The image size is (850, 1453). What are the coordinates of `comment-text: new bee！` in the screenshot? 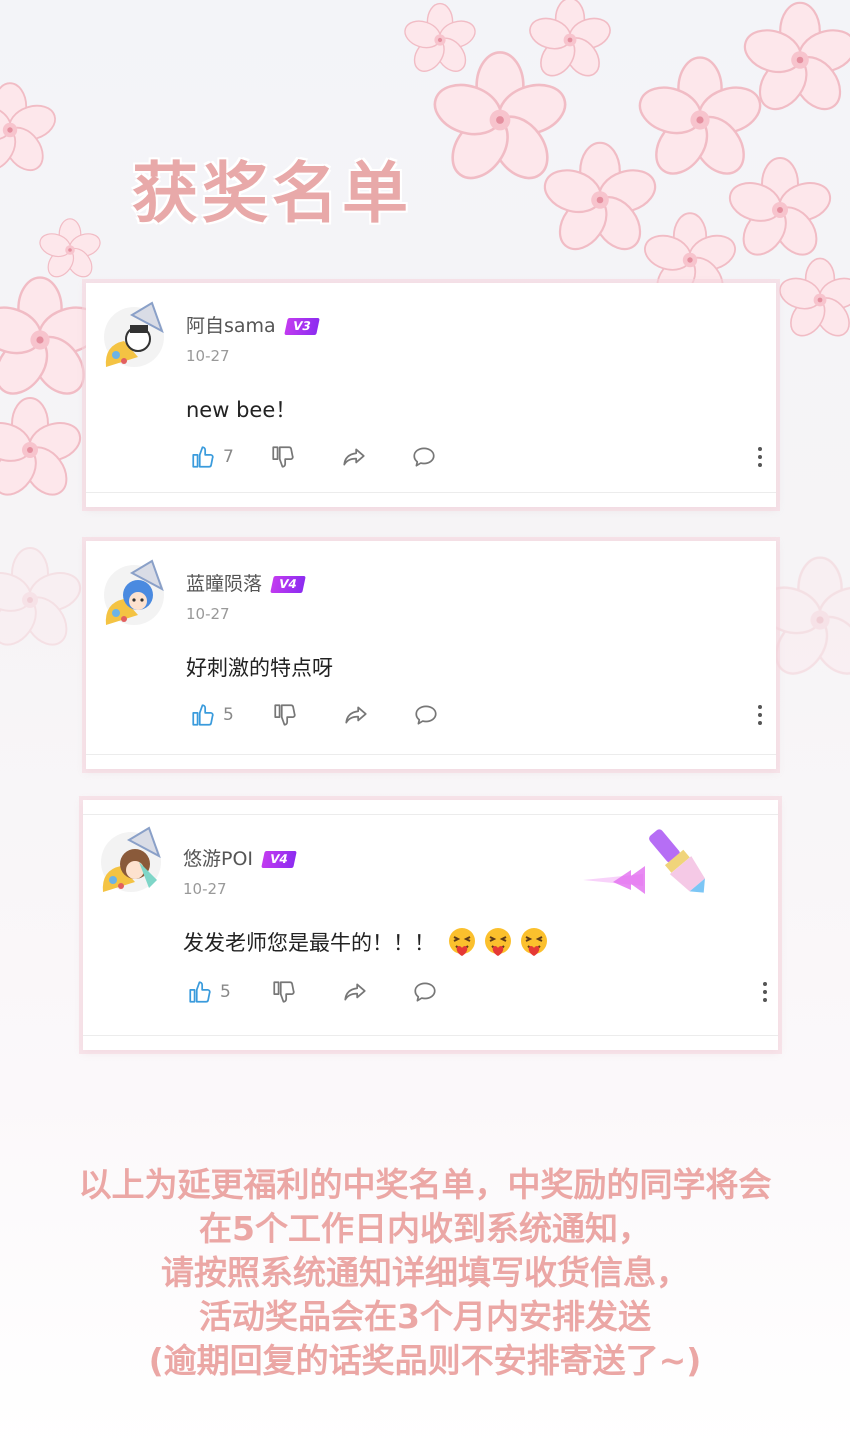 It's located at (241, 410).